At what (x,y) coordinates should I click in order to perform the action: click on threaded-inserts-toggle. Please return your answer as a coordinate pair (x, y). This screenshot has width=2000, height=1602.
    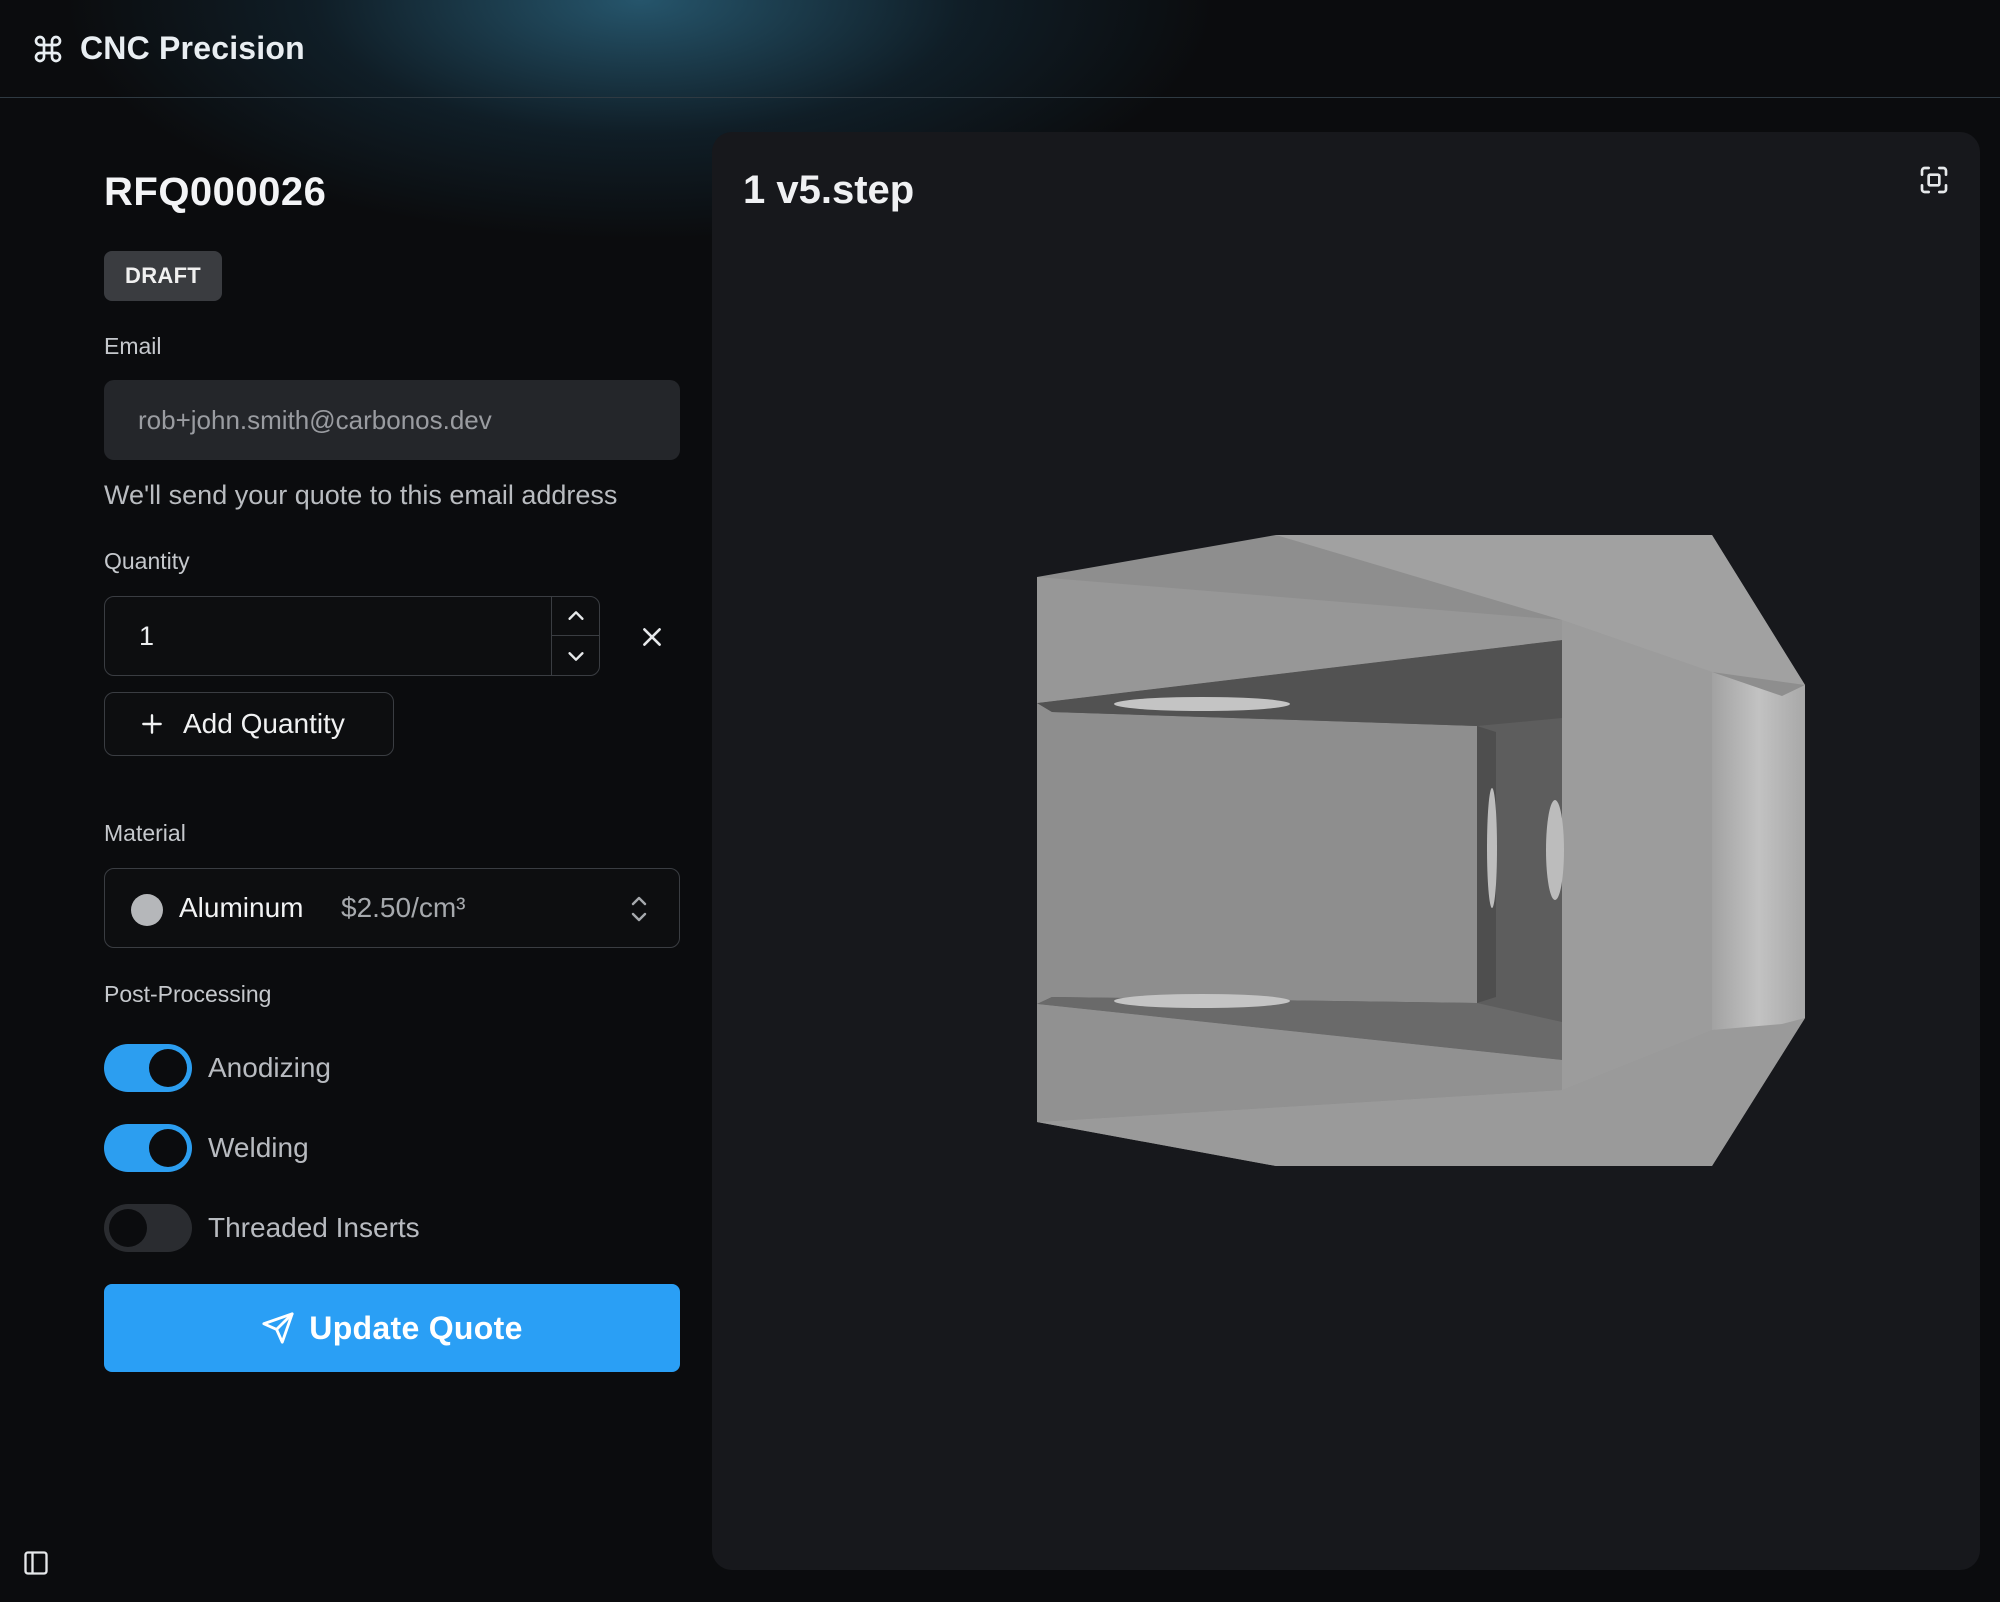
    Looking at the image, I should click on (148, 1228).